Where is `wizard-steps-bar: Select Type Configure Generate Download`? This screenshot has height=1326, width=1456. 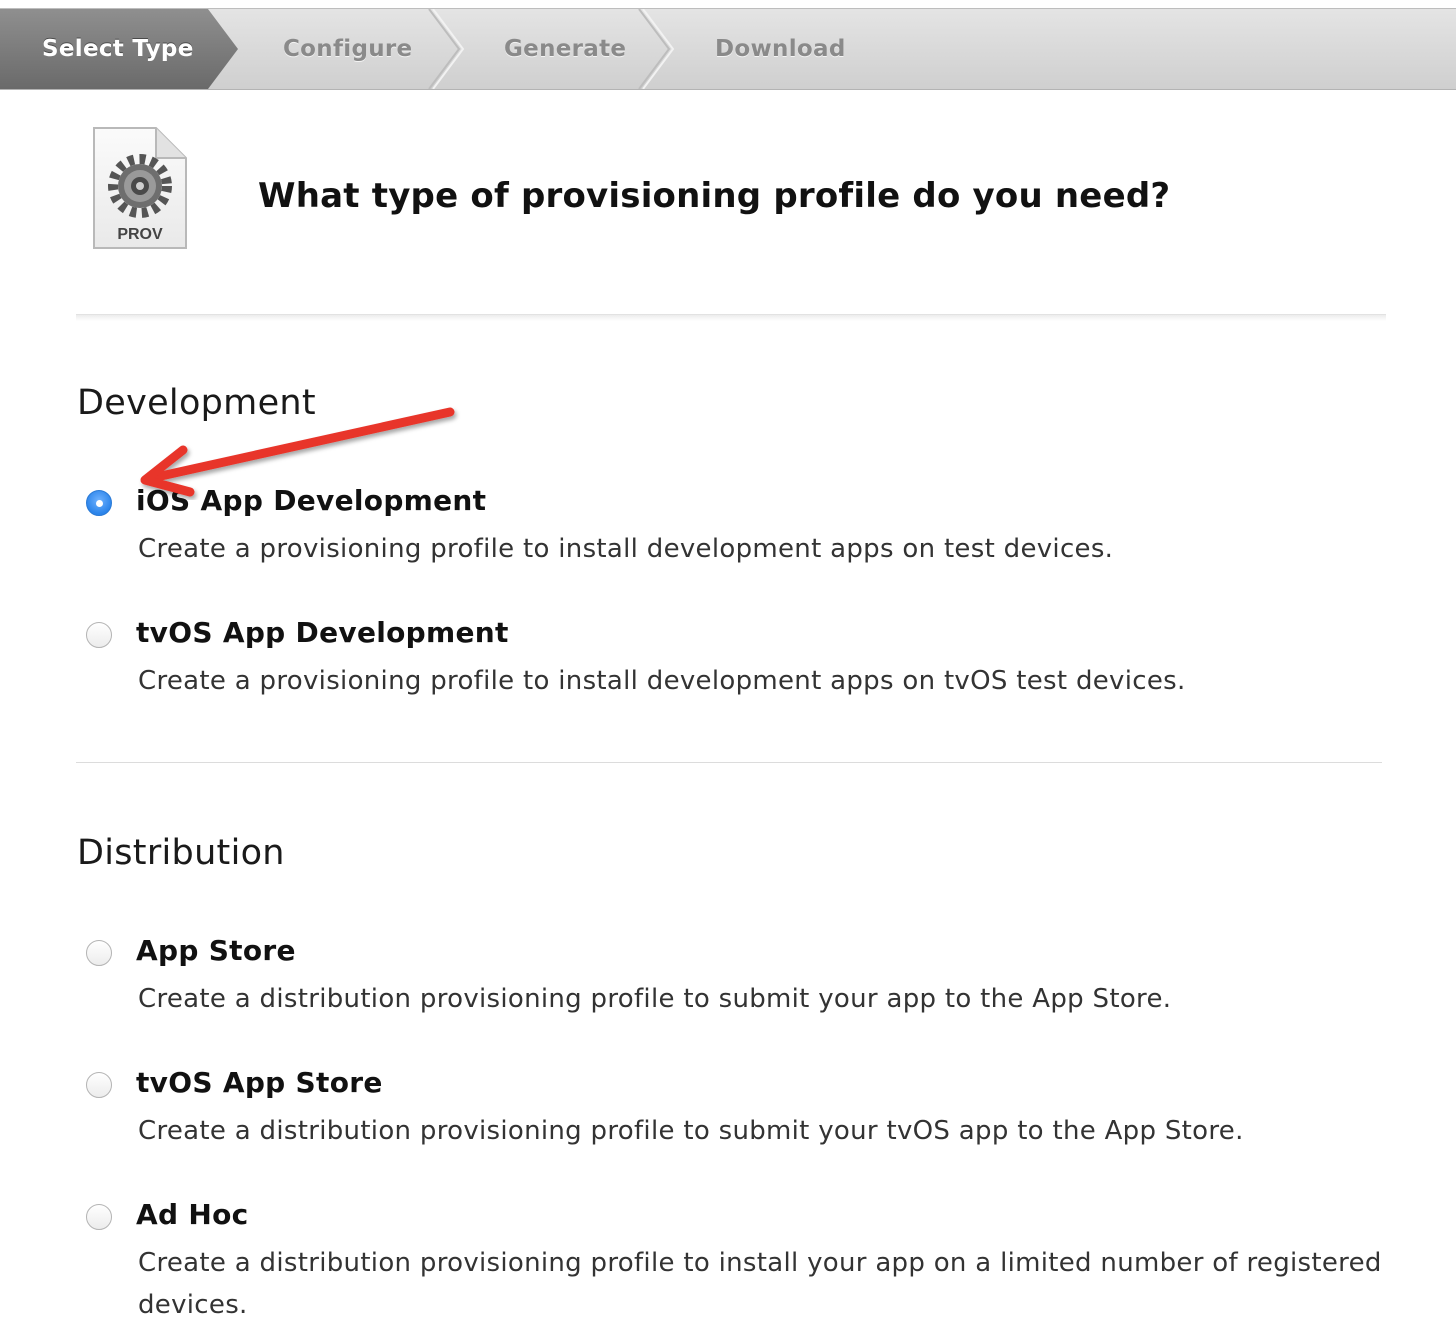
wizard-steps-bar: Select Type Configure Generate Download is located at coordinates (728, 49).